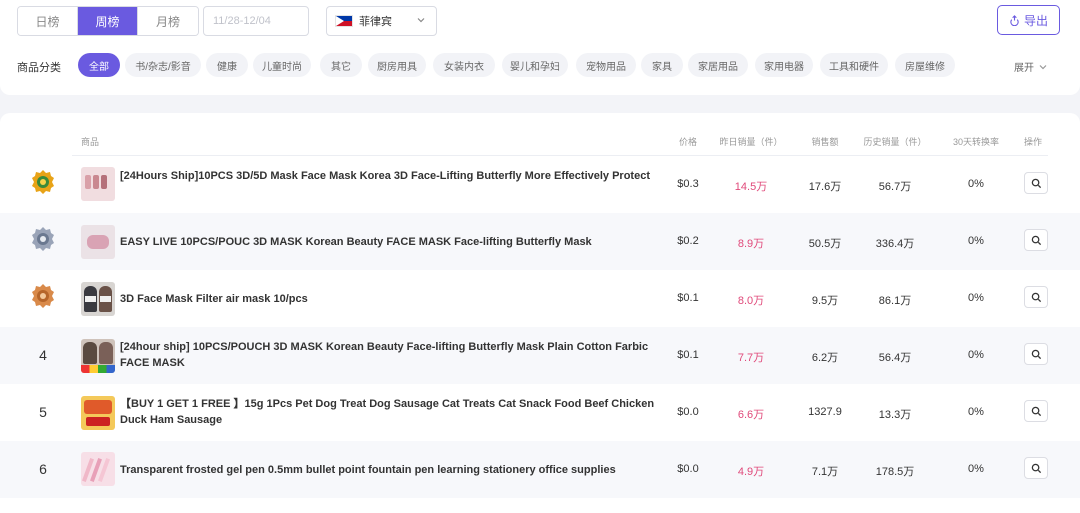 Image resolution: width=1080 pixels, height=513 pixels. I want to click on column-header-product: 商品, so click(90, 142).